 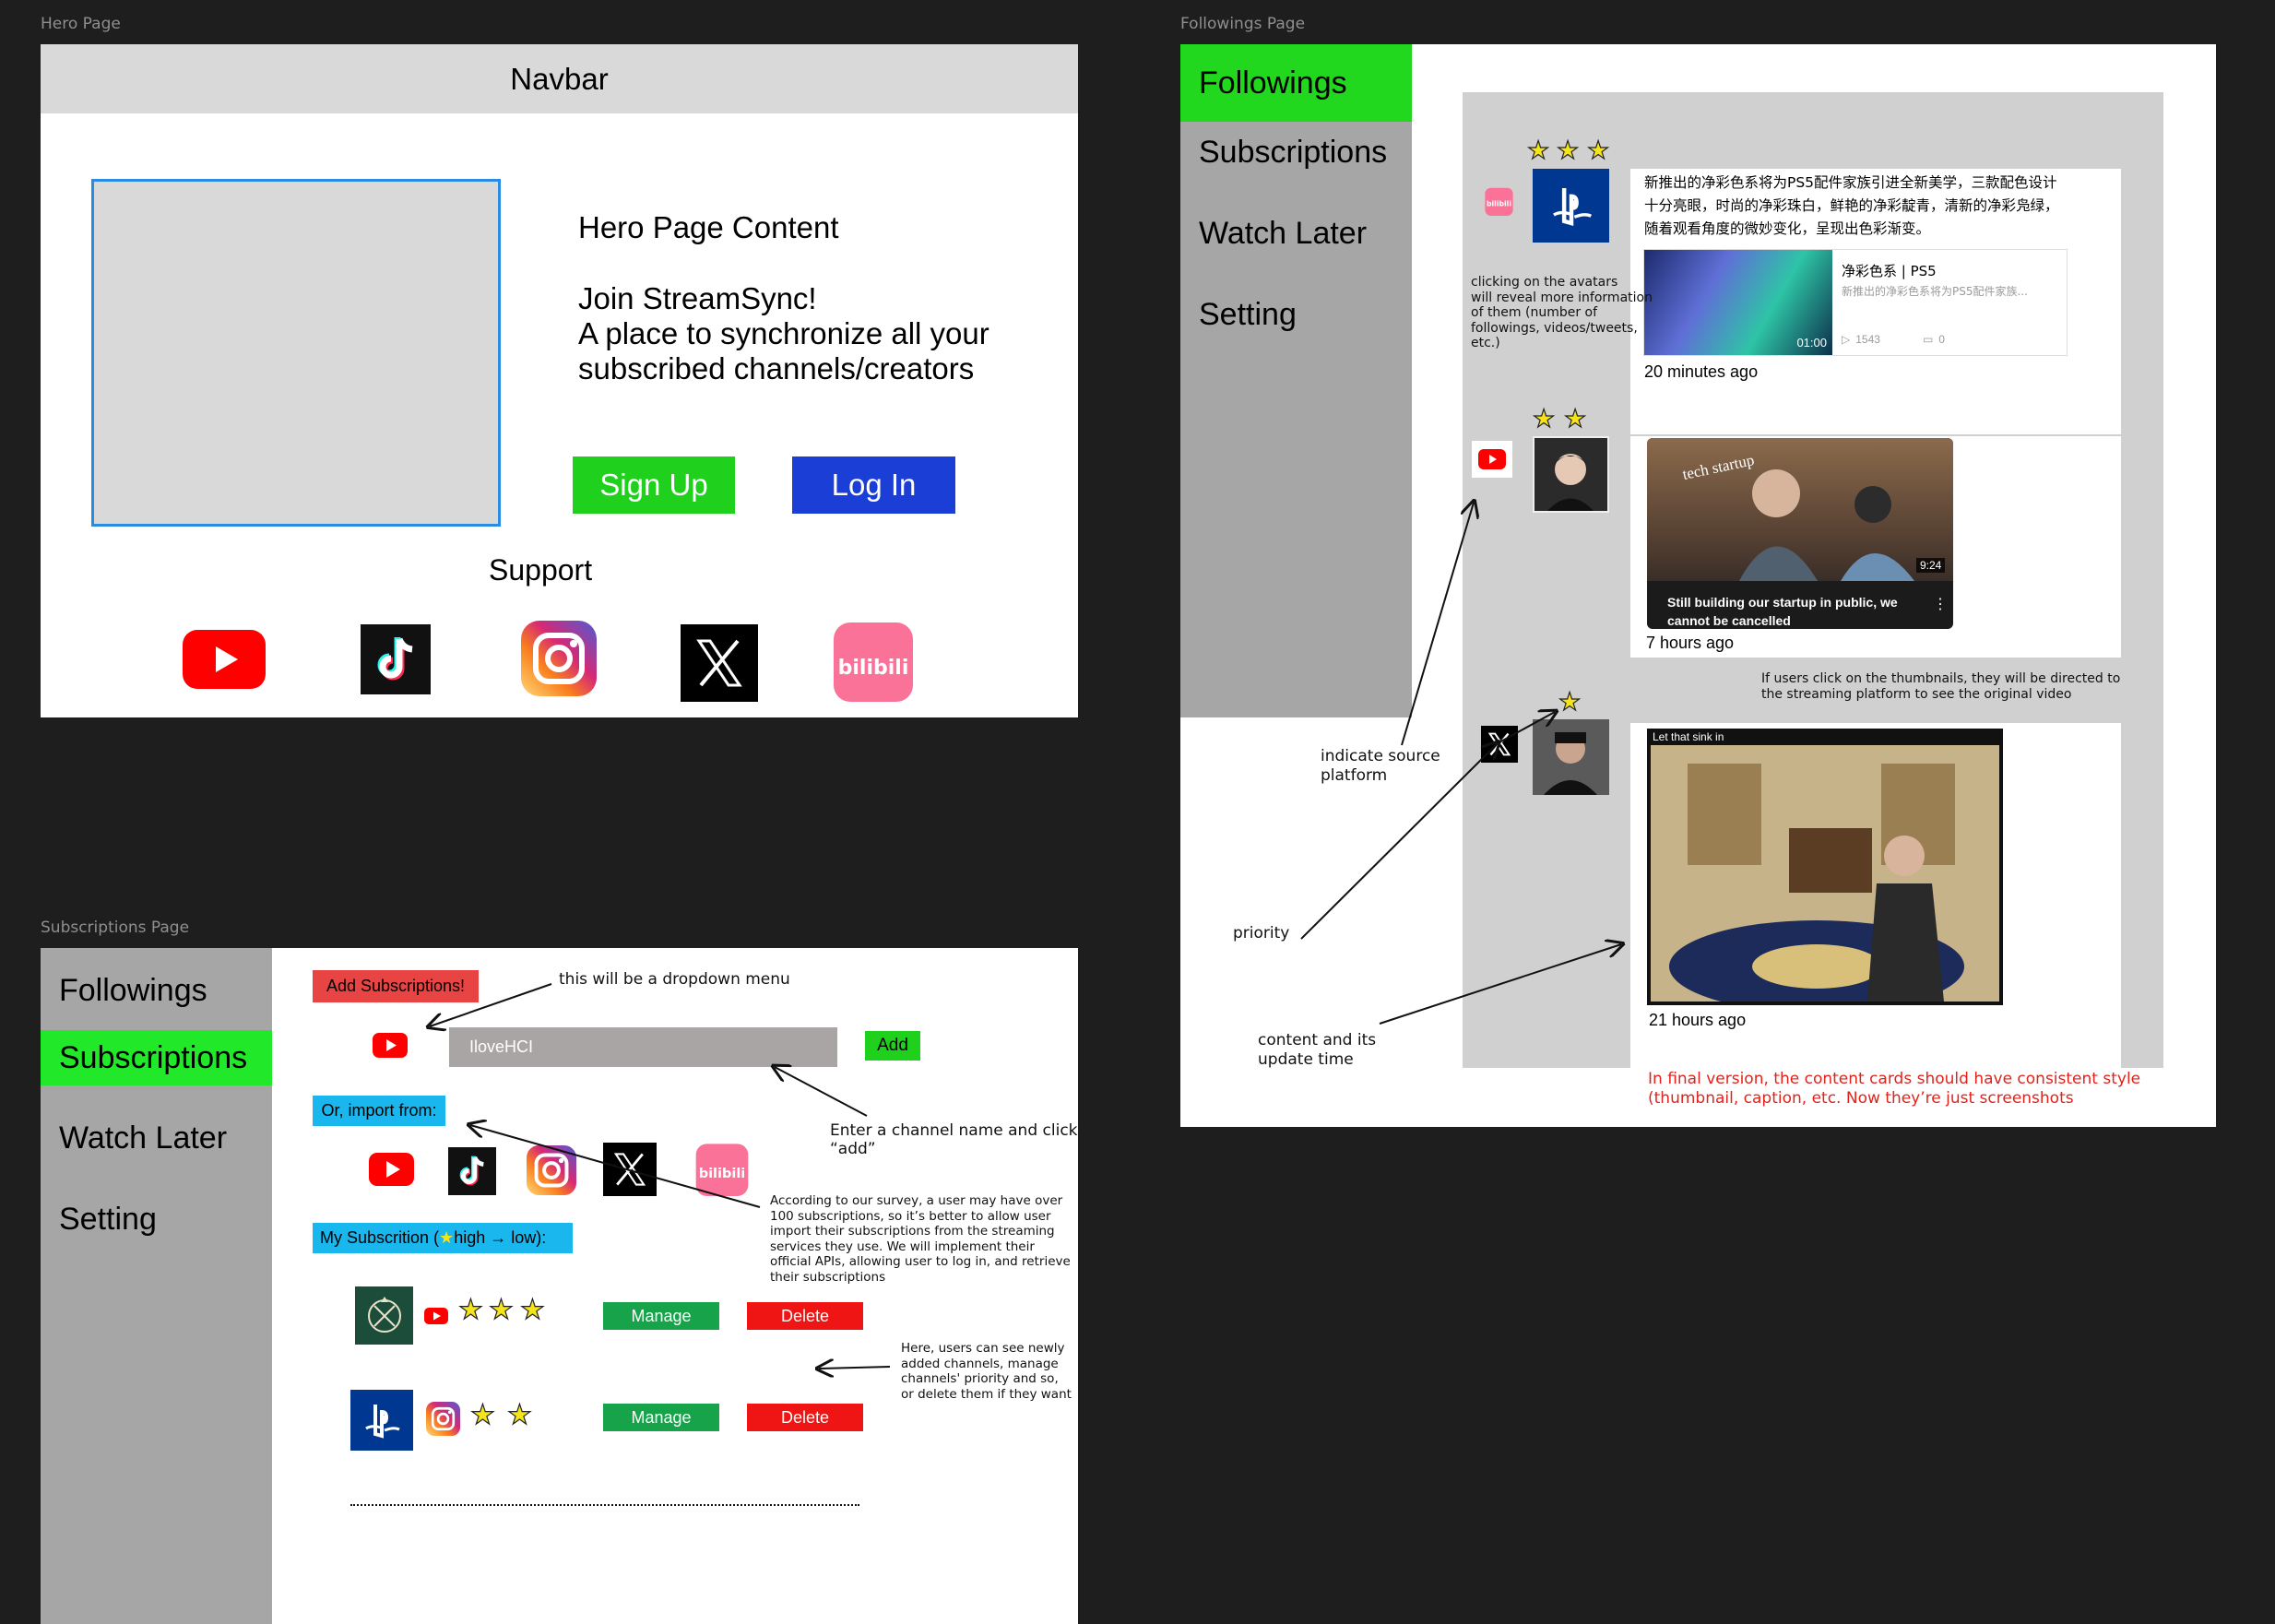 I want to click on more-rows-divider, so click(x=604, y=1505).